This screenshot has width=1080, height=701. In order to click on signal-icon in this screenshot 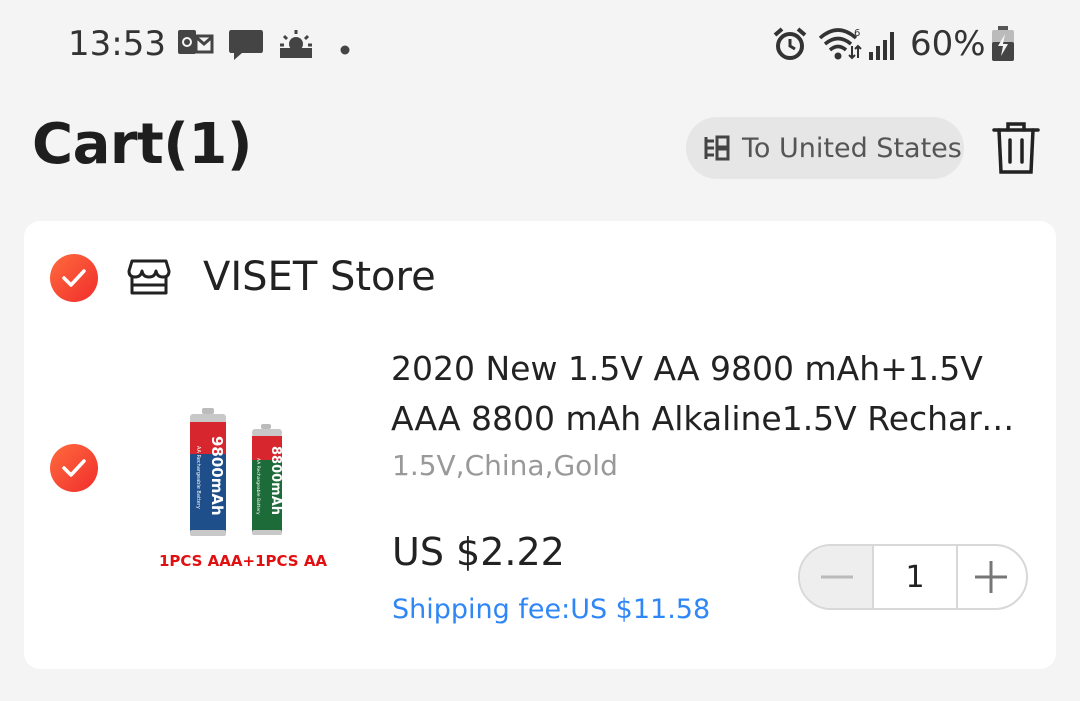, I will do `click(883, 46)`.